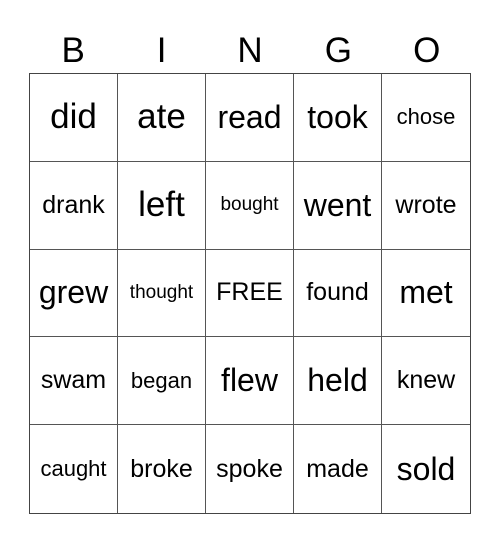 This screenshot has width=500, height=544. I want to click on bingo-header: B I N G O, so click(250, 50).